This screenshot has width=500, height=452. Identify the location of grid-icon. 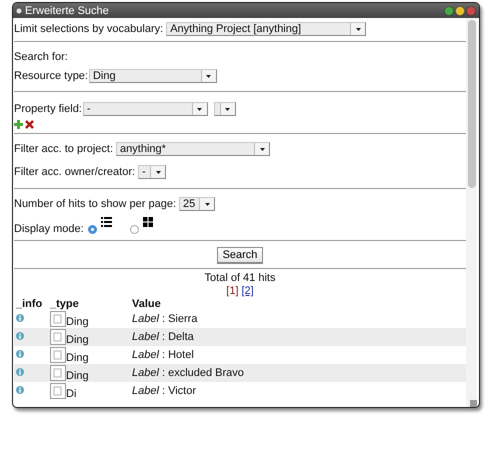
(147, 222).